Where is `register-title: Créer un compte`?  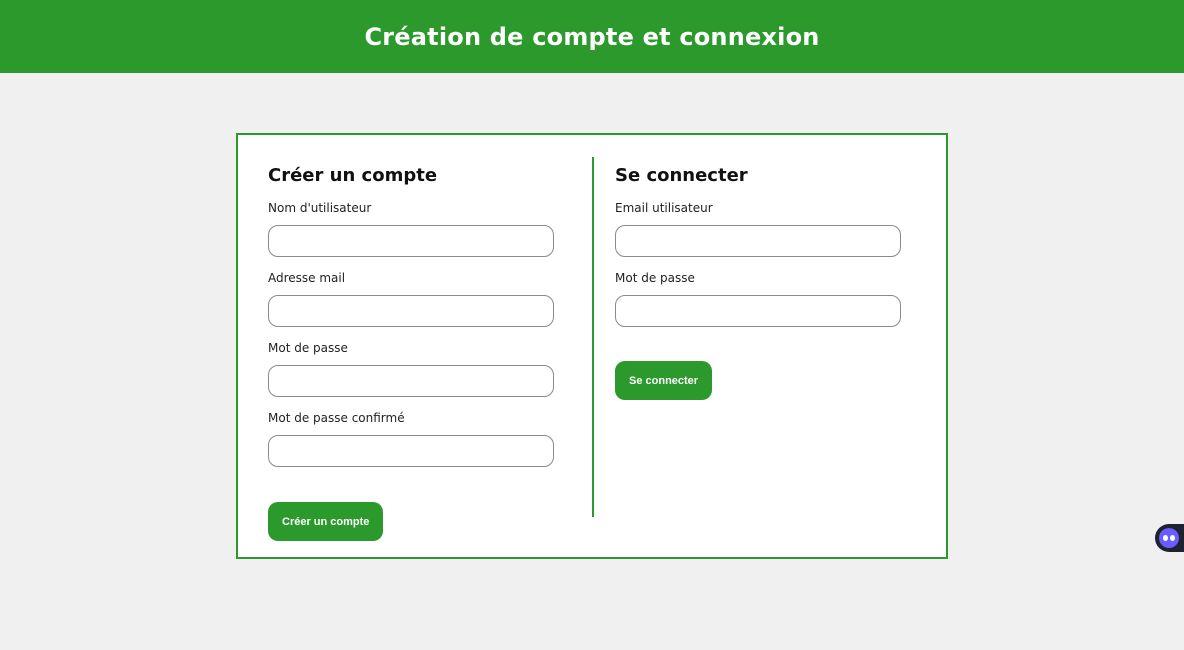 register-title: Créer un compte is located at coordinates (353, 175).